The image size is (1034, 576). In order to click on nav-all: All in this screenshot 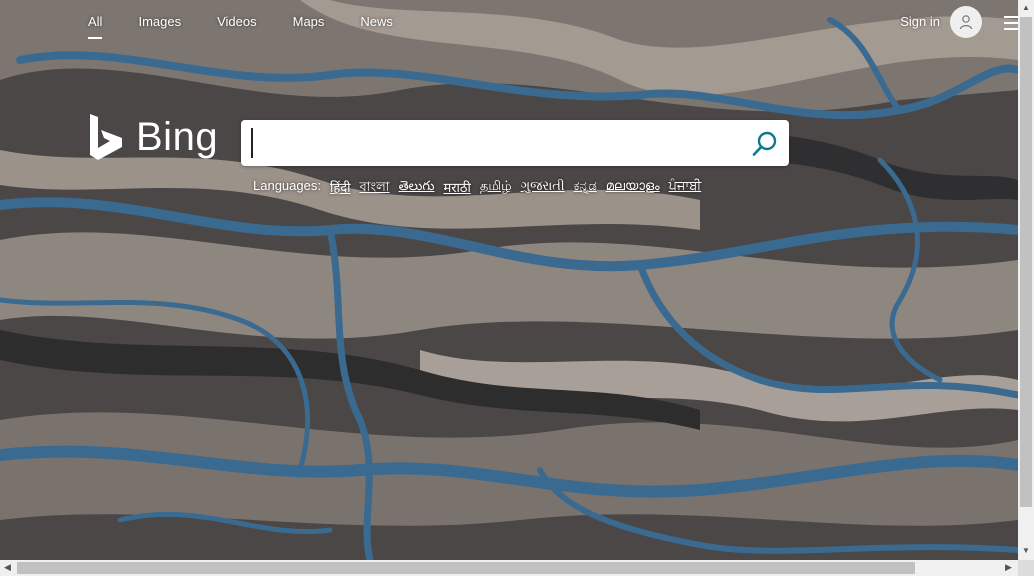, I will do `click(95, 26)`.